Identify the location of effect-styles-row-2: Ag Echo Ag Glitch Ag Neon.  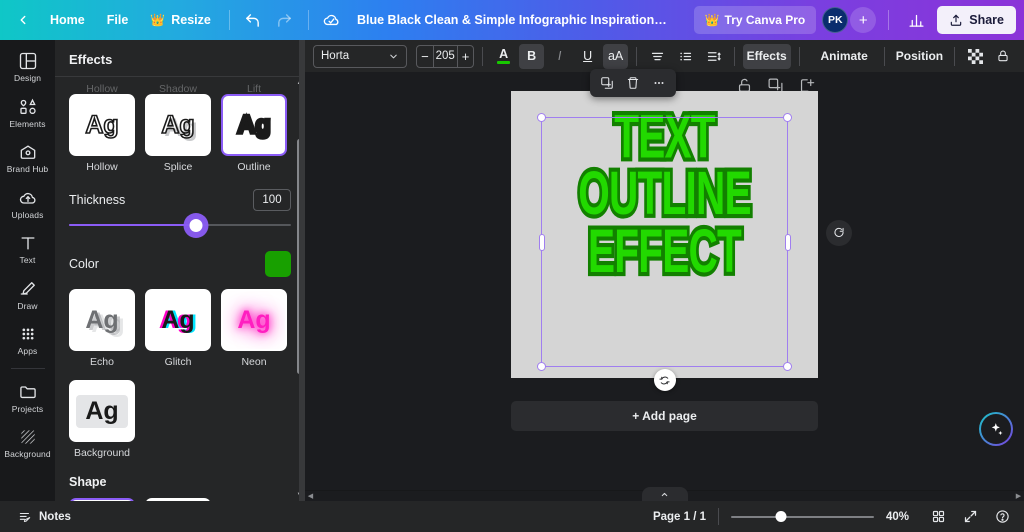
(180, 328).